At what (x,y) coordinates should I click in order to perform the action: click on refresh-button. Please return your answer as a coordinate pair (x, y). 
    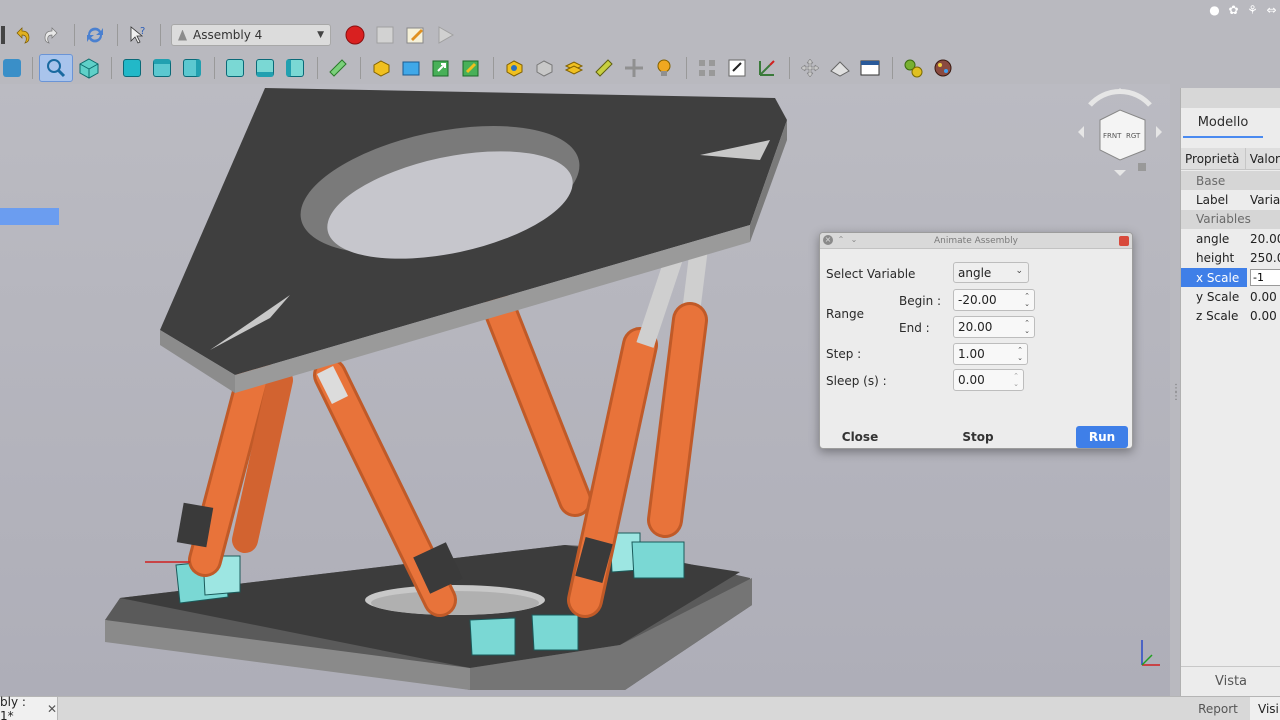
    Looking at the image, I should click on (95, 35).